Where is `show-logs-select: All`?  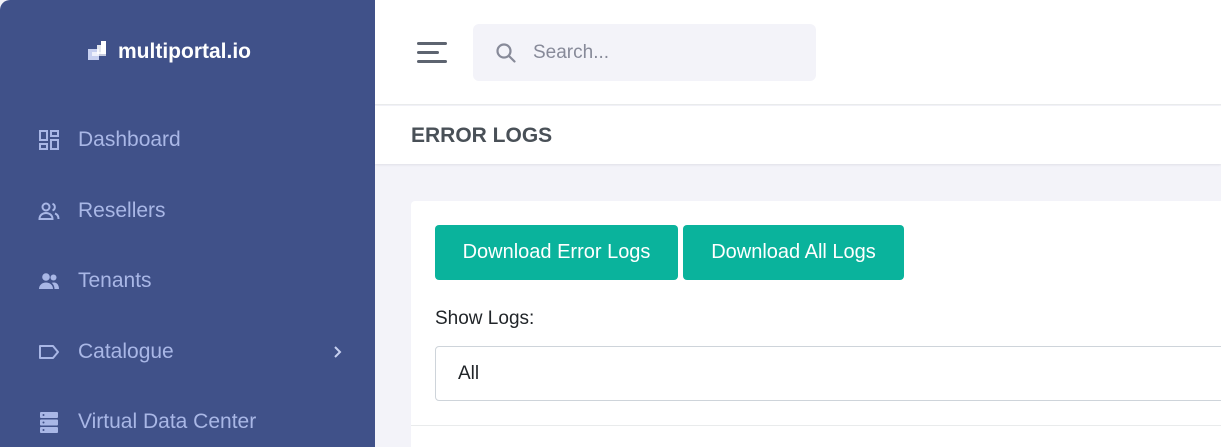 show-logs-select: All is located at coordinates (828, 373).